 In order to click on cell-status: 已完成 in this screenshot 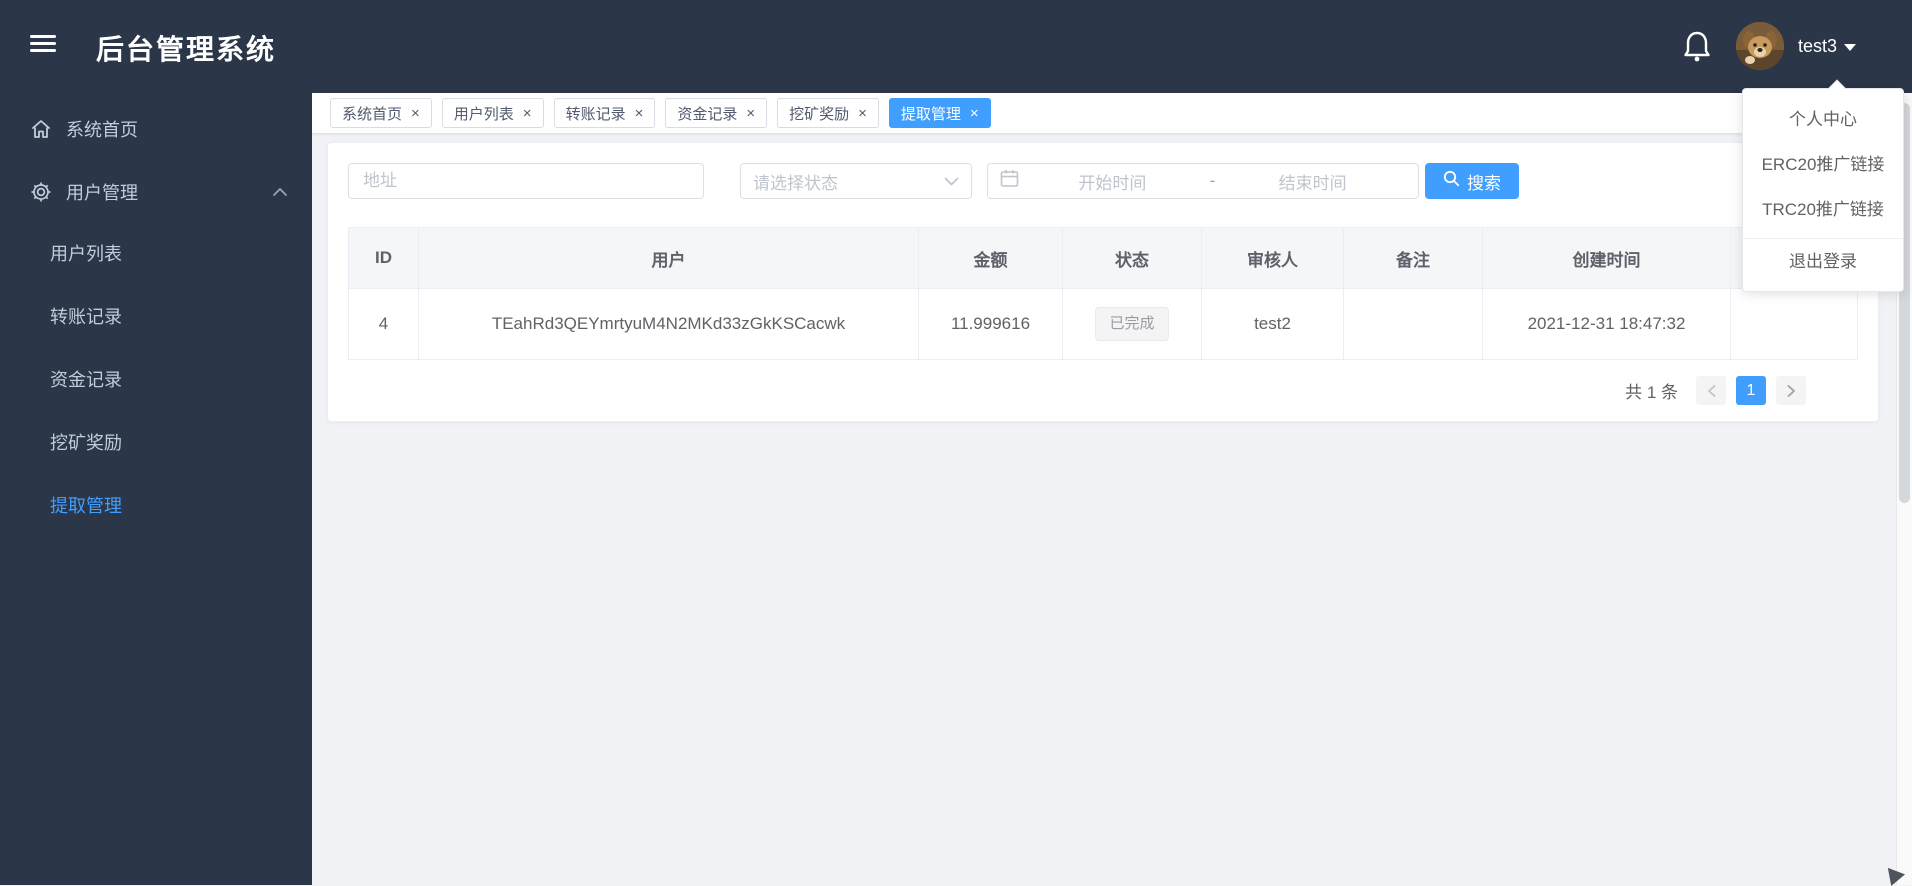, I will do `click(1132, 324)`.